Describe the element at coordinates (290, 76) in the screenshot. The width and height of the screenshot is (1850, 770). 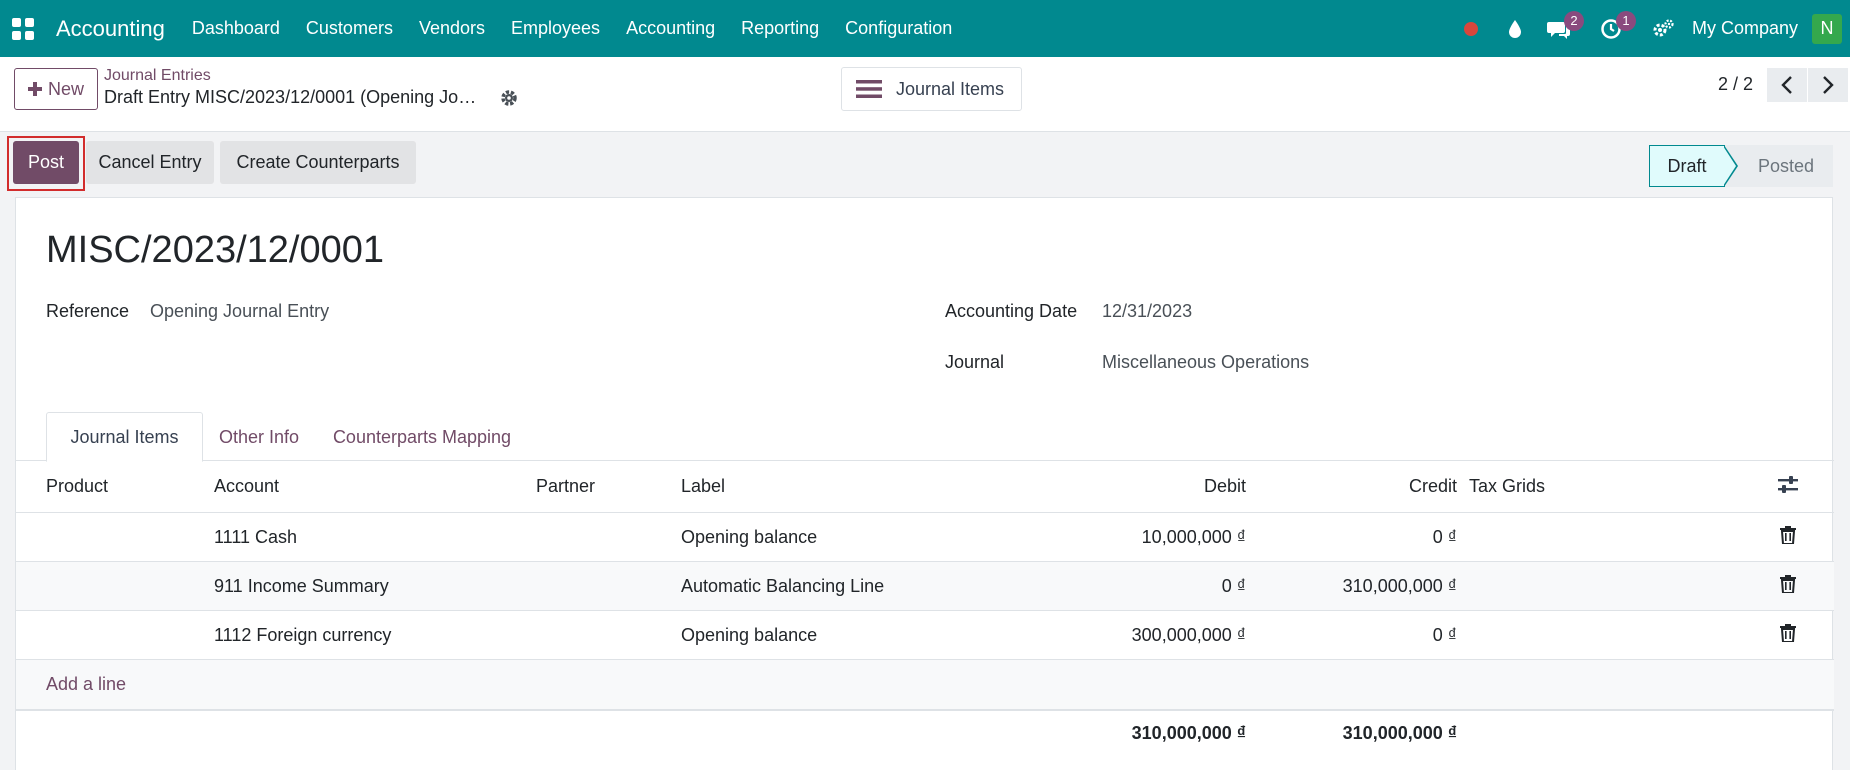
I see `breadcrumb-journal-entries: Journal Entries` at that location.